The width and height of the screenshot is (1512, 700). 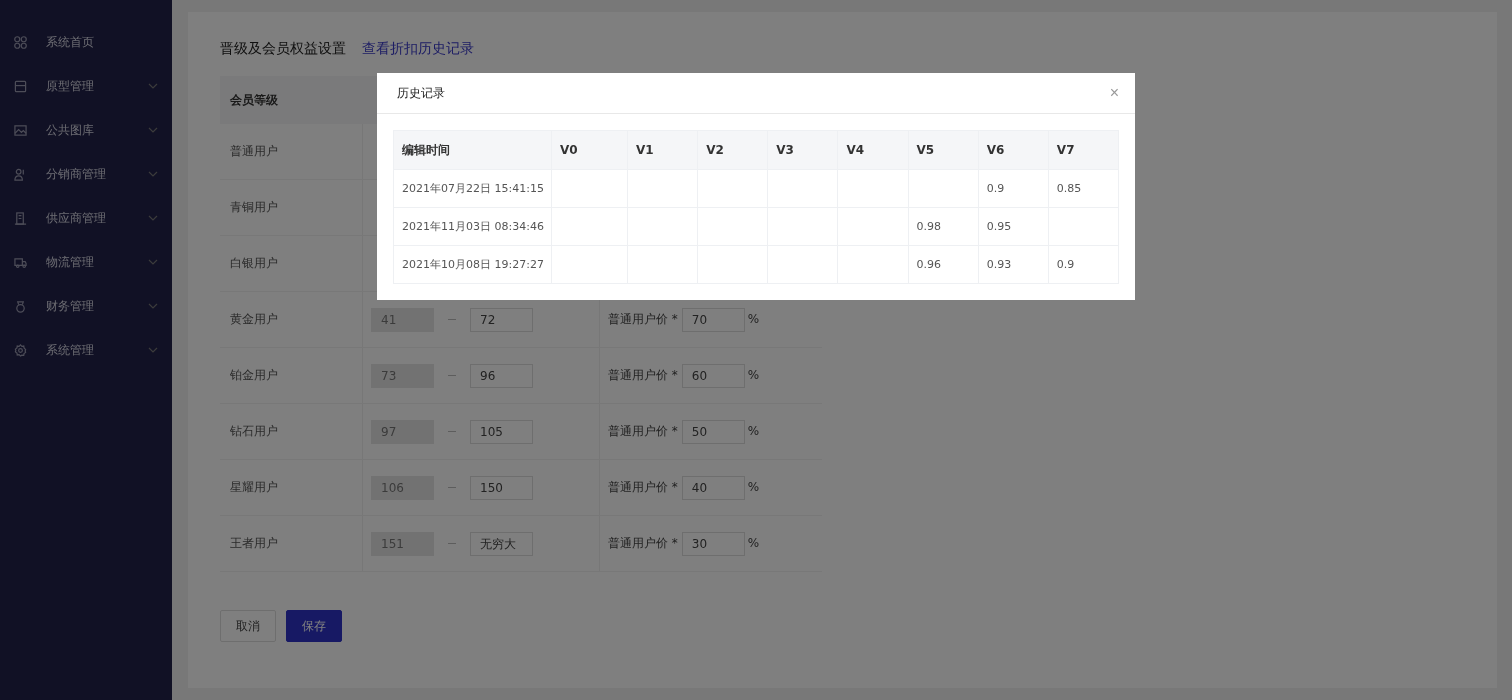 I want to click on sidebar-item: 原型管理, so click(x=86, y=86).